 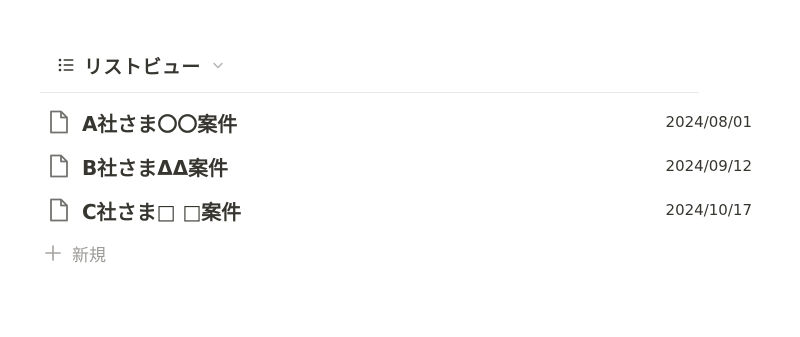 I want to click on item-date: 2024/09/12, so click(x=708, y=166).